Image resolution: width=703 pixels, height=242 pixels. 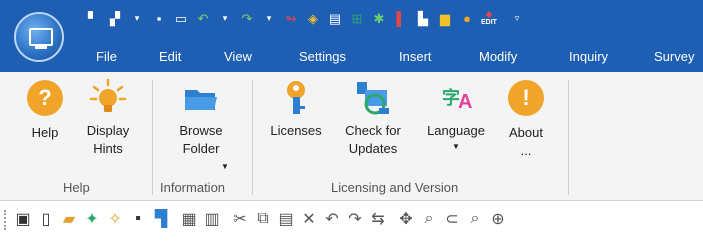 I want to click on paint-icon: ▜, so click(x=161, y=219).